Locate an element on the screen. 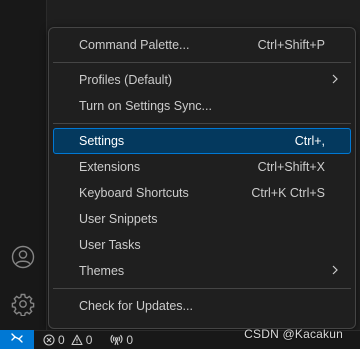  account-icon is located at coordinates (23, 257).